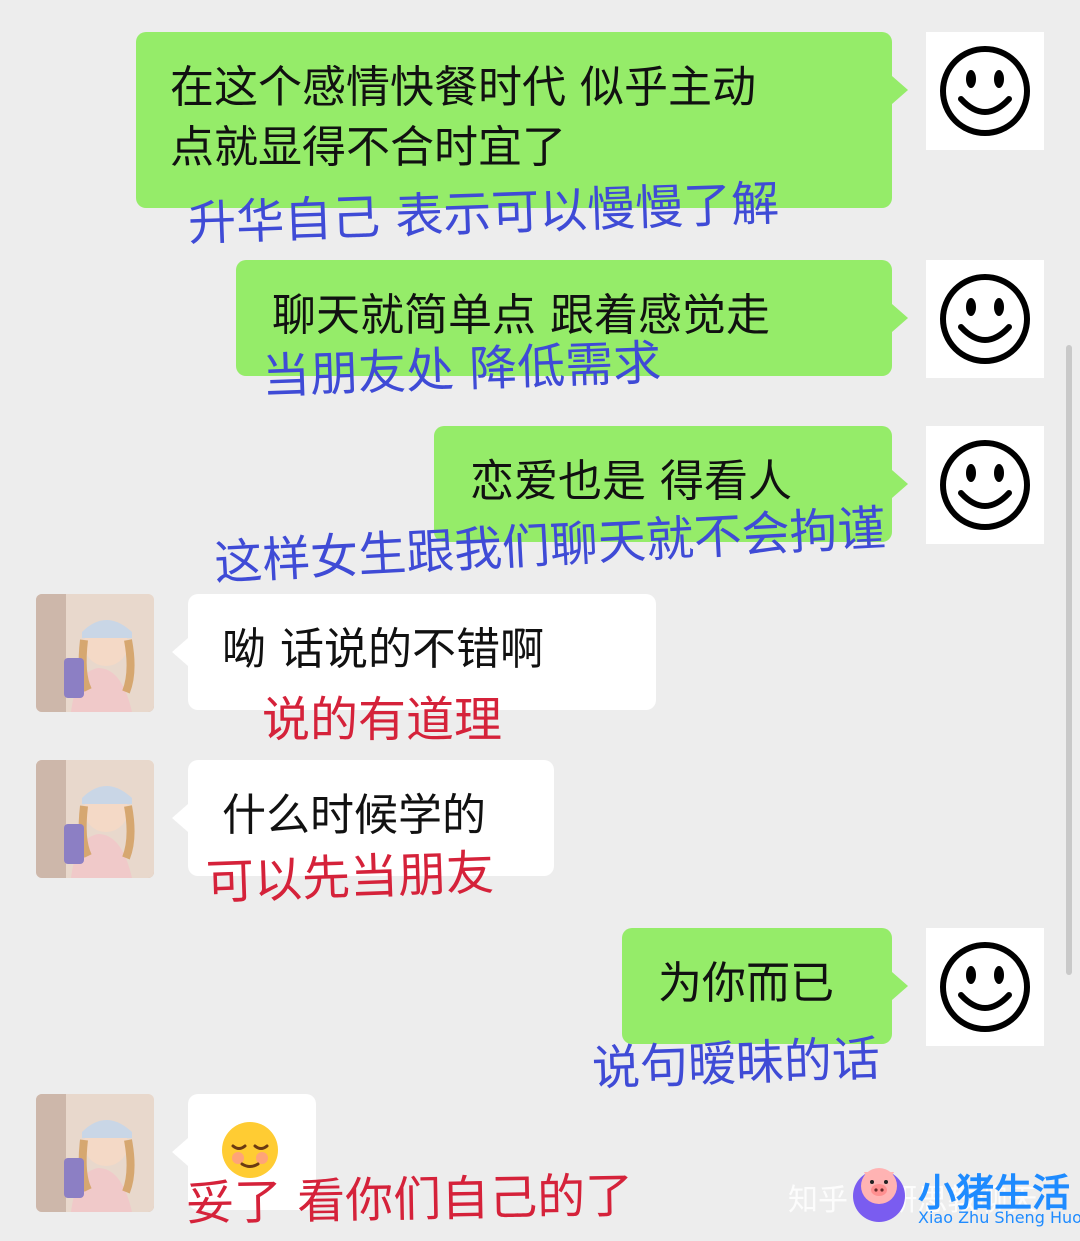  I want to click on annotation-5: 可以先当朋友, so click(350, 878).